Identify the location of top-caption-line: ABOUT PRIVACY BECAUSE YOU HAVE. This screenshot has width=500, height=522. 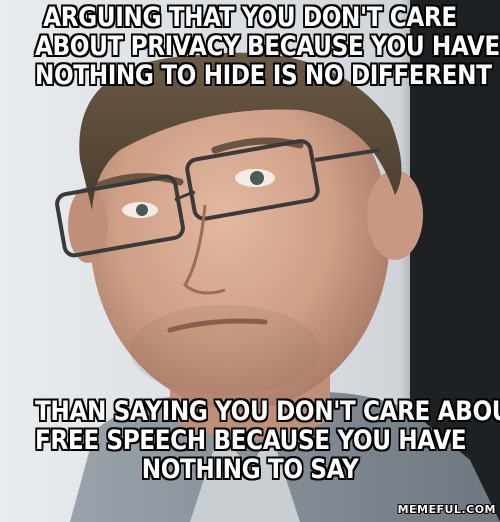
(267, 46).